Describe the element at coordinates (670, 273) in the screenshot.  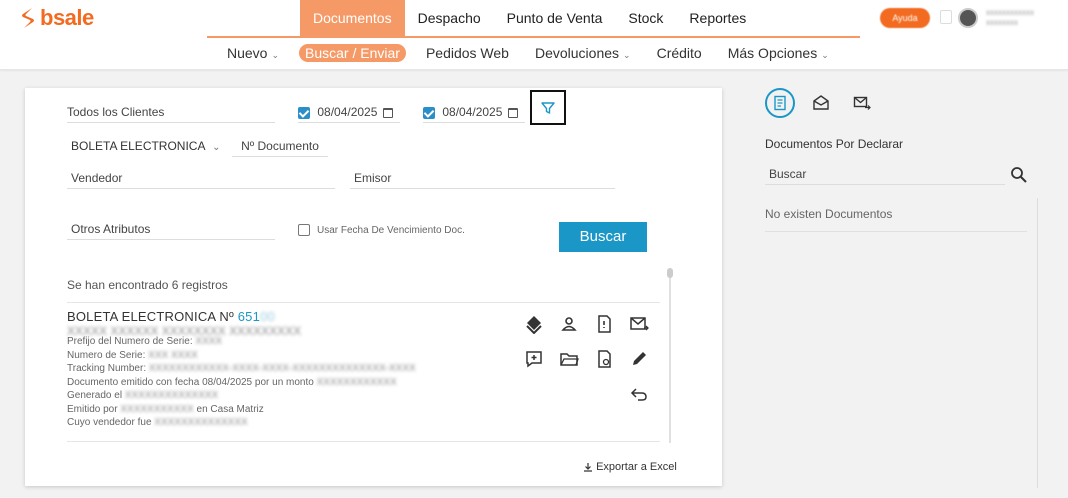
I see `scrollbar-thumb` at that location.